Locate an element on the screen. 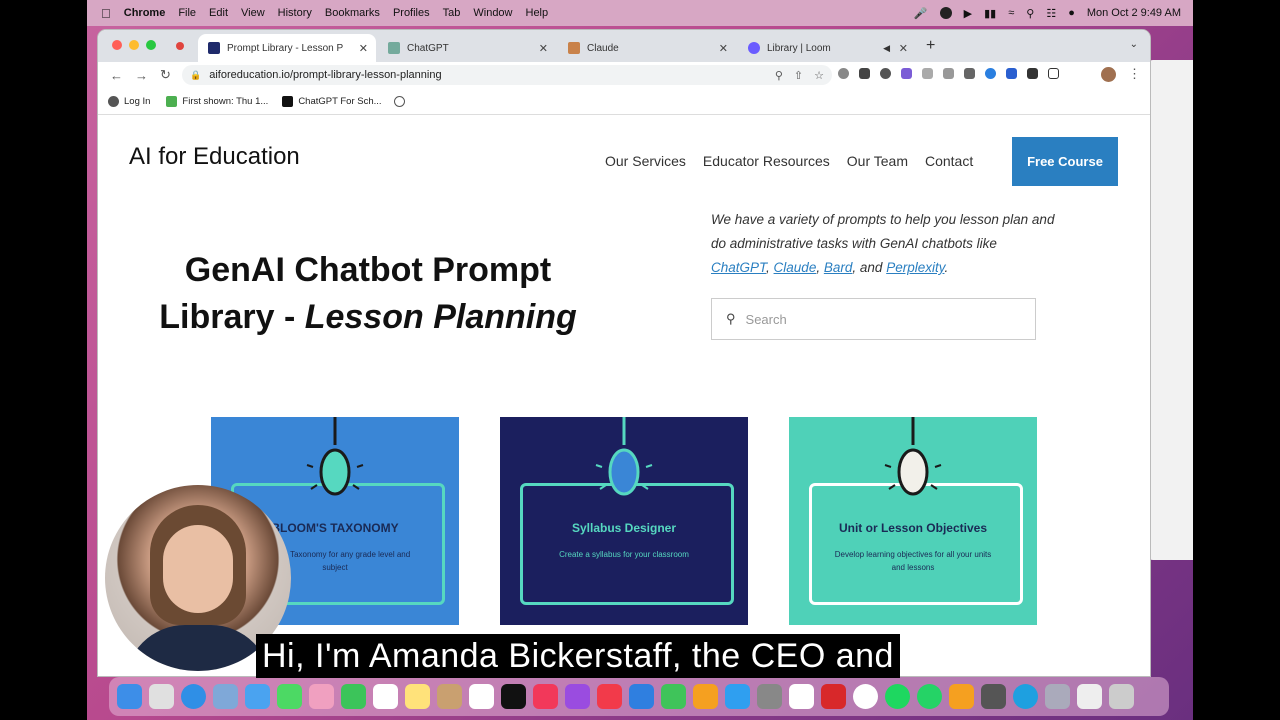  search-placeholder: Search is located at coordinates (766, 319).